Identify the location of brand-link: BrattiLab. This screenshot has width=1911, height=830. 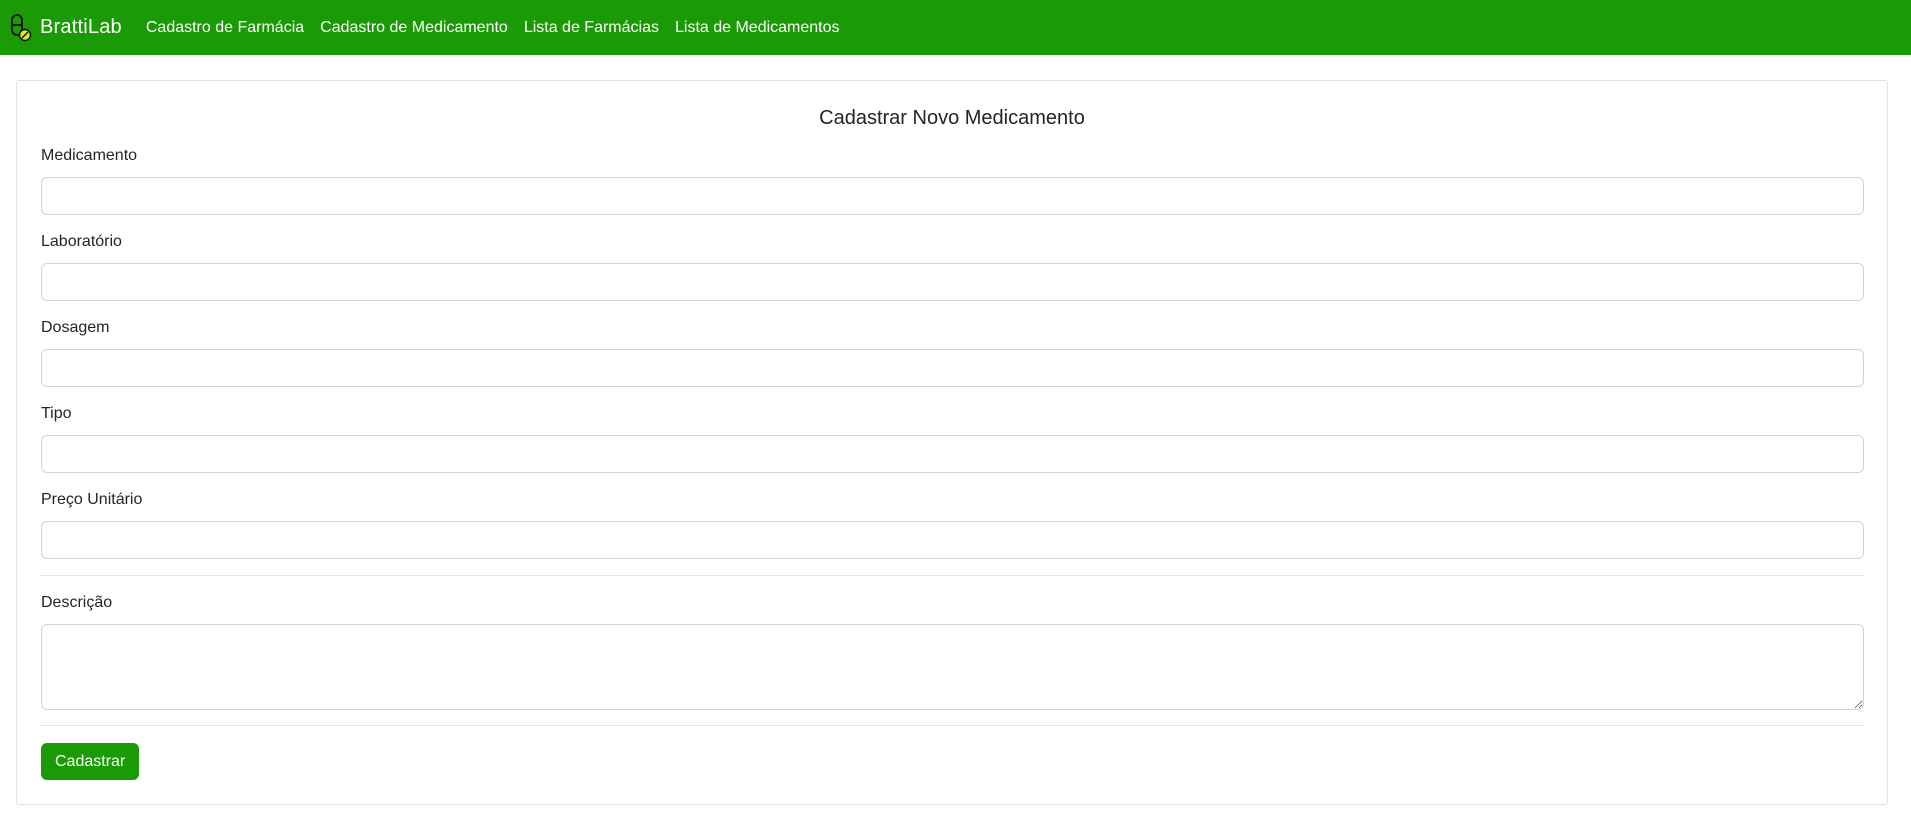
(66, 28).